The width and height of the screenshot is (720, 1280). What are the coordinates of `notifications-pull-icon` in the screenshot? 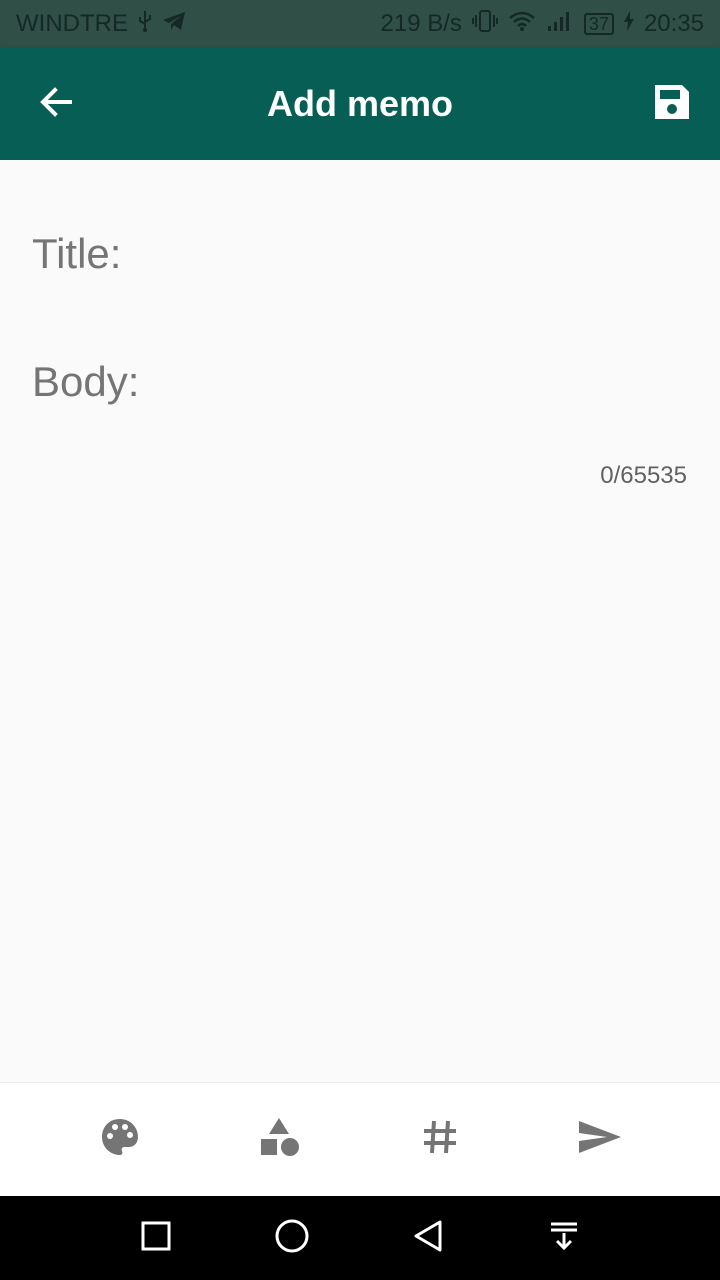 It's located at (564, 1238).